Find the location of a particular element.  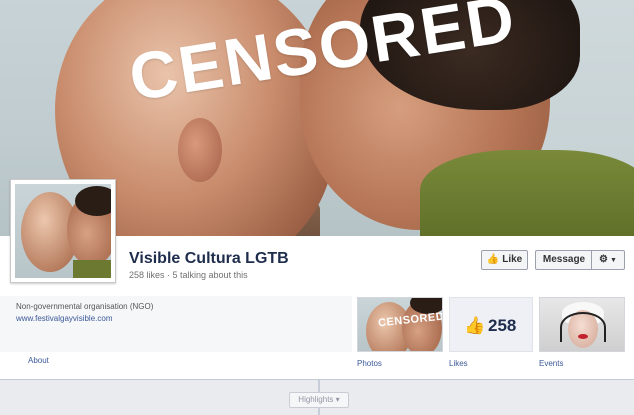

photos-tile: CENSORED is located at coordinates (400, 324).